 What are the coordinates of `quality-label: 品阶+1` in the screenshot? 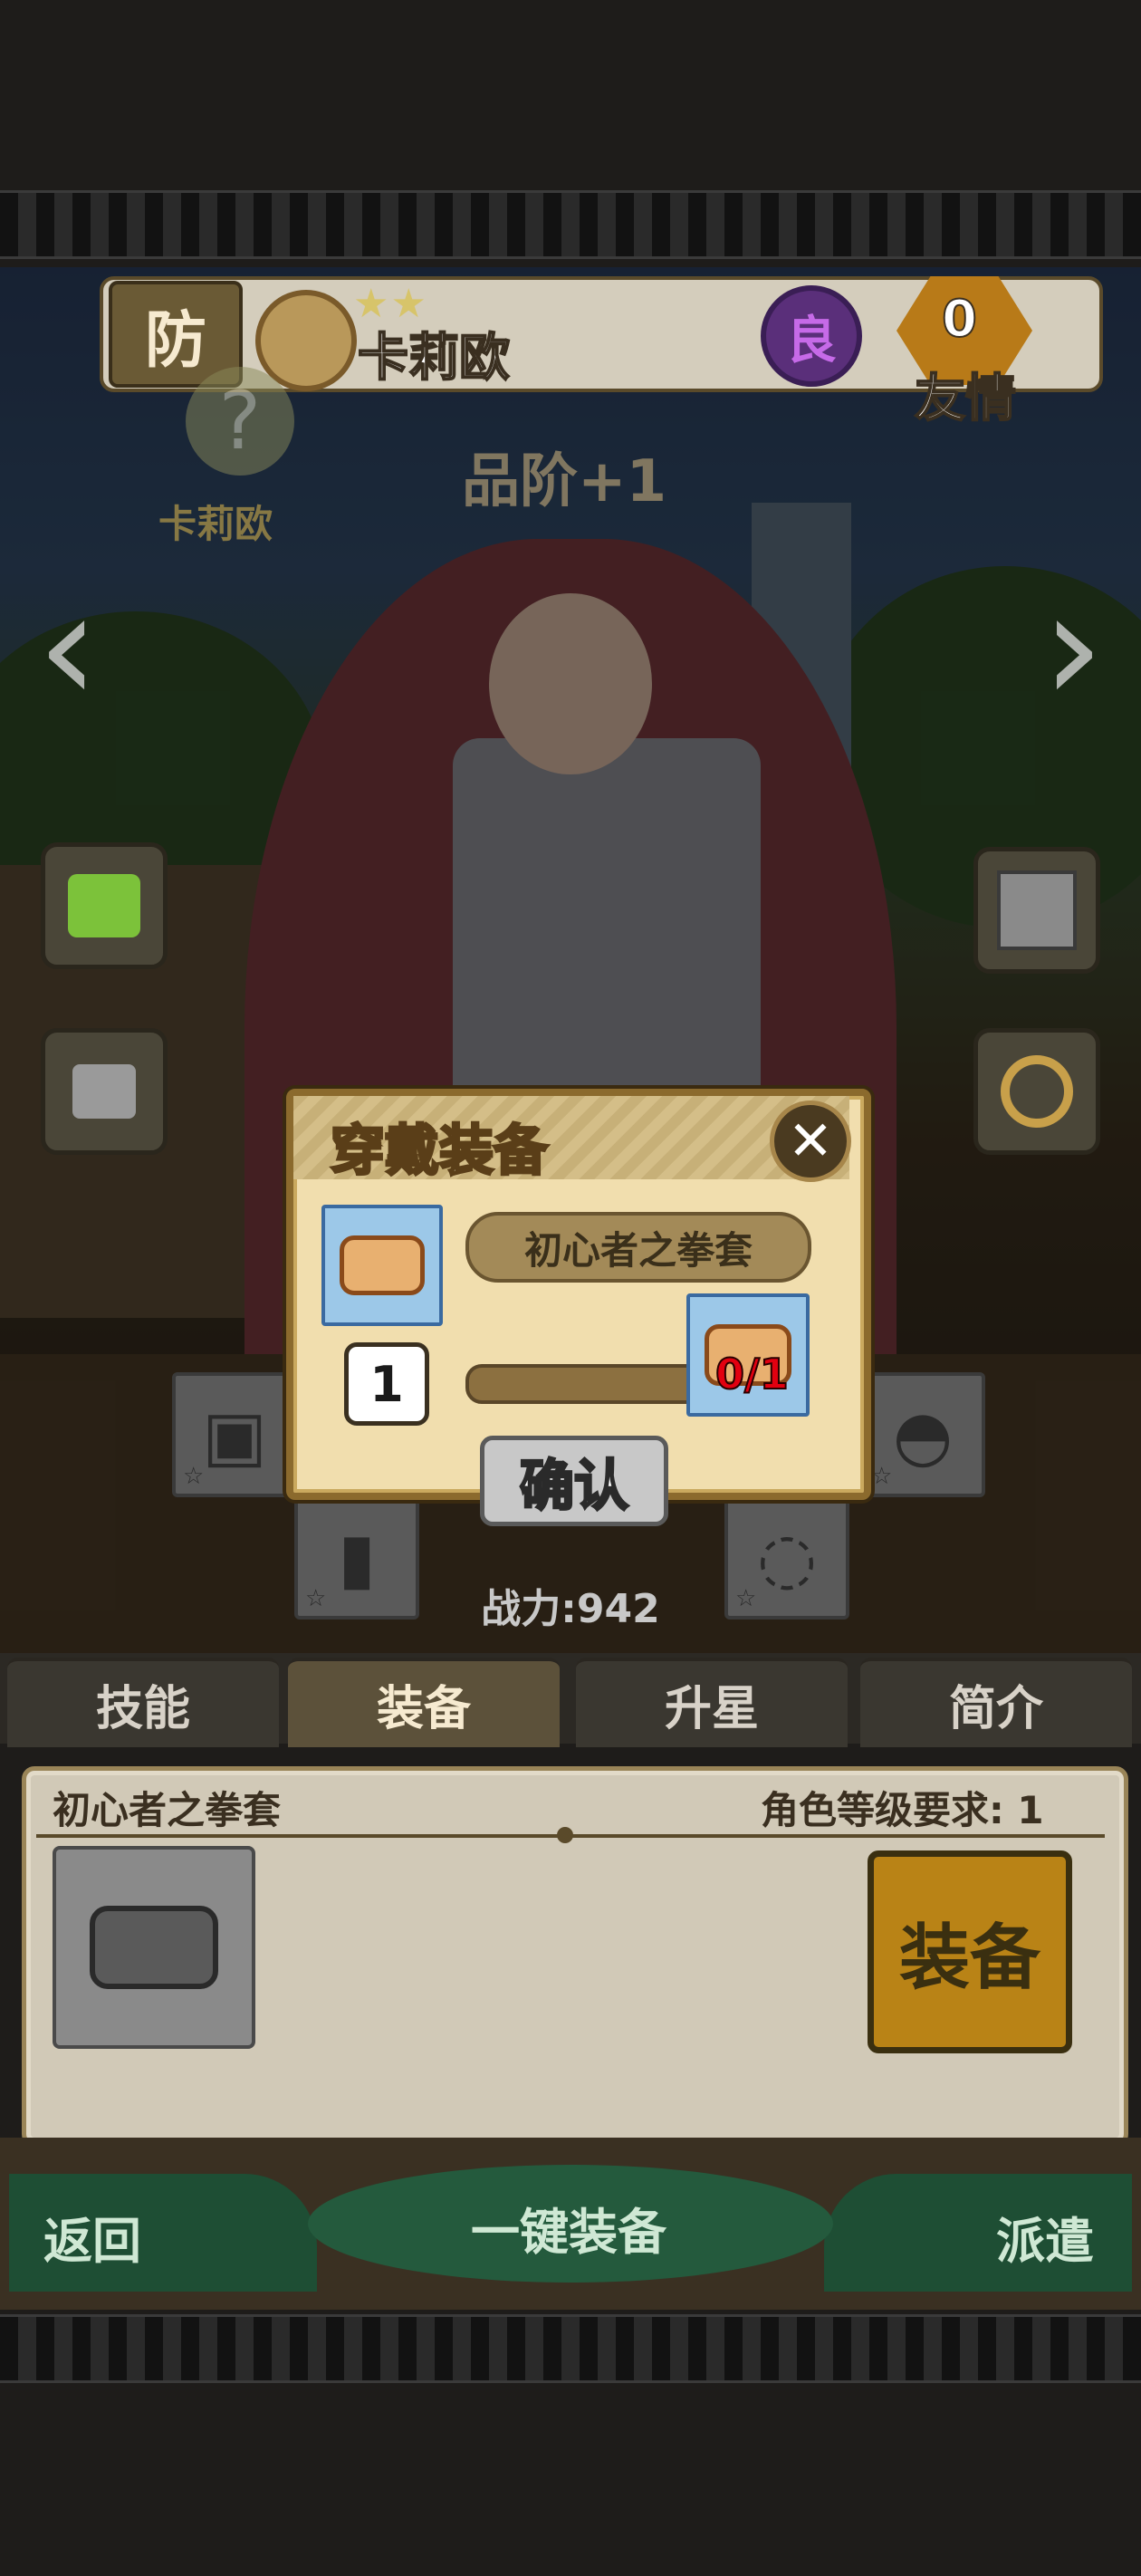 It's located at (564, 481).